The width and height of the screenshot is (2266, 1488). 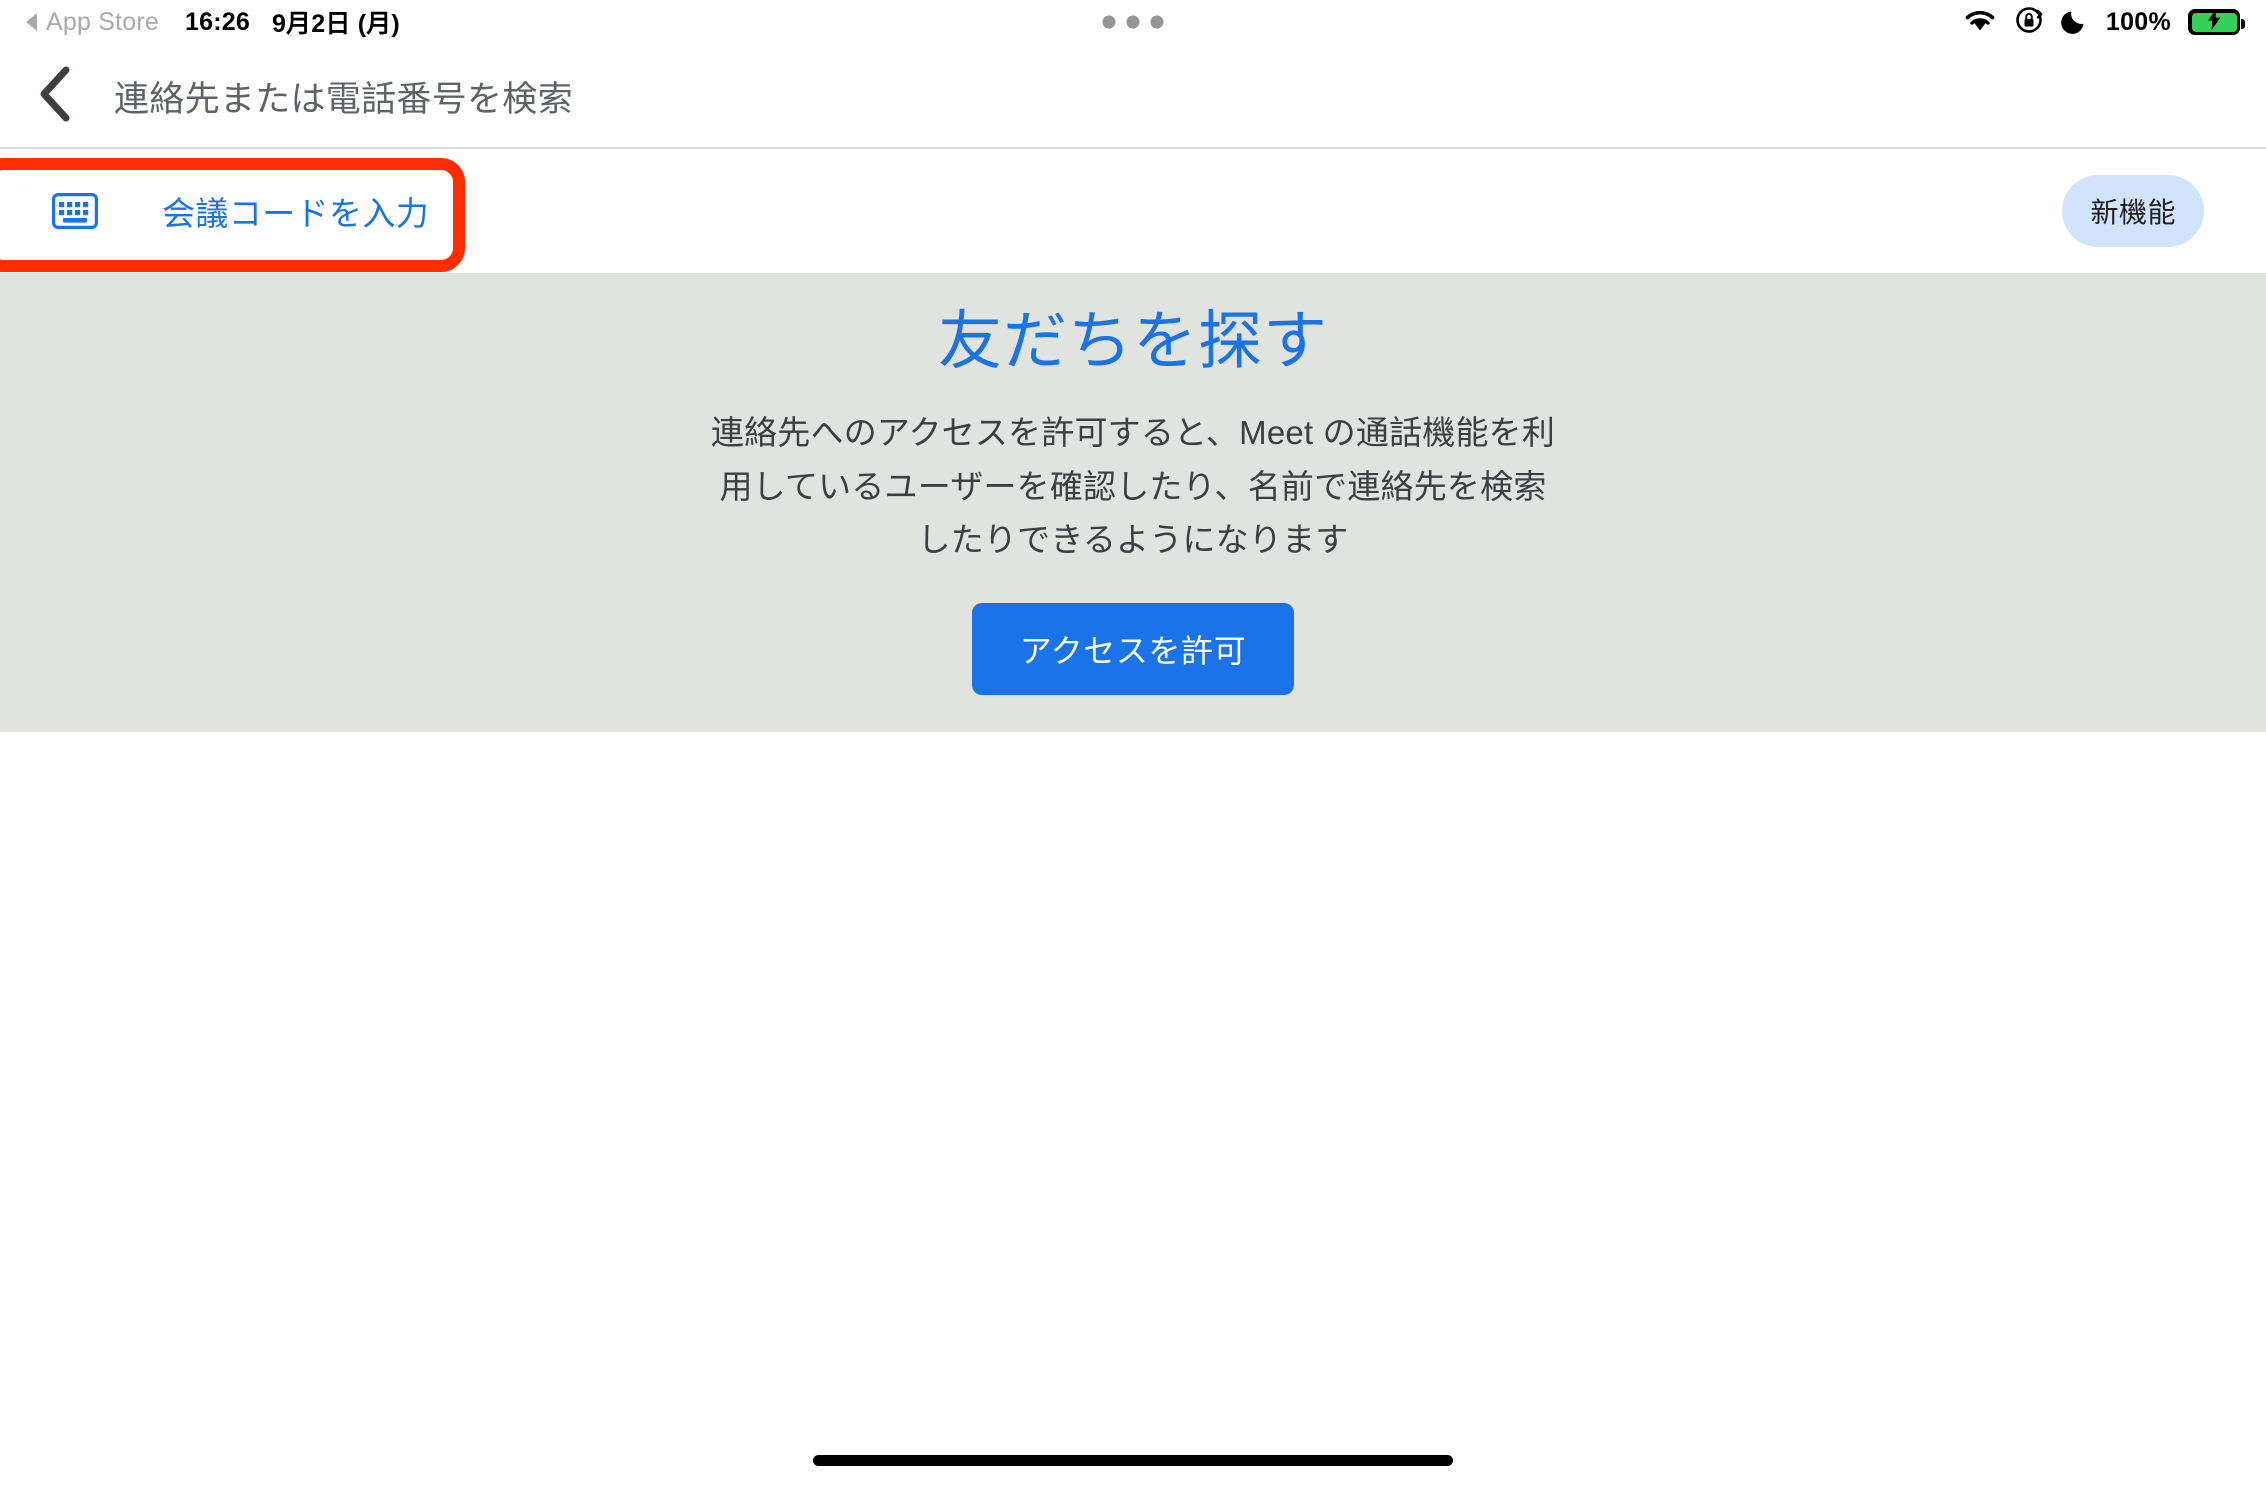 What do you see at coordinates (2138, 21) in the screenshot?
I see `battery-percent-label: 100%` at bounding box center [2138, 21].